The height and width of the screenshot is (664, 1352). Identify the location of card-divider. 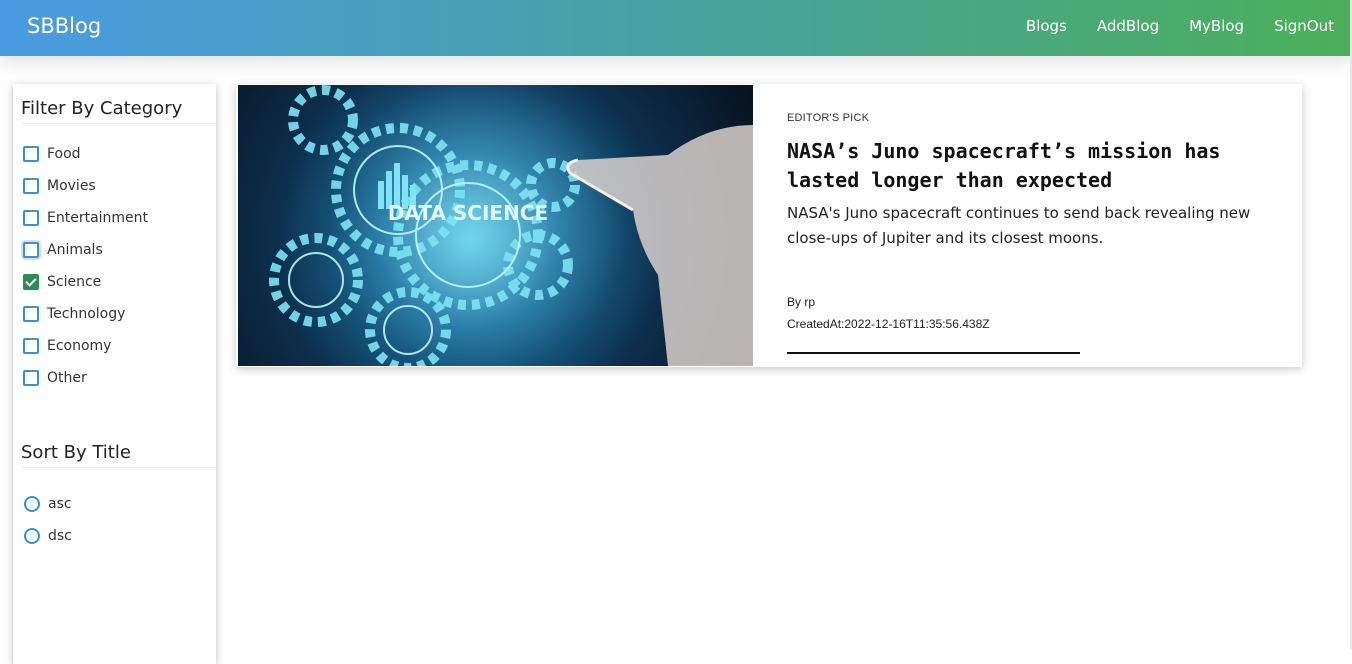
(933, 353).